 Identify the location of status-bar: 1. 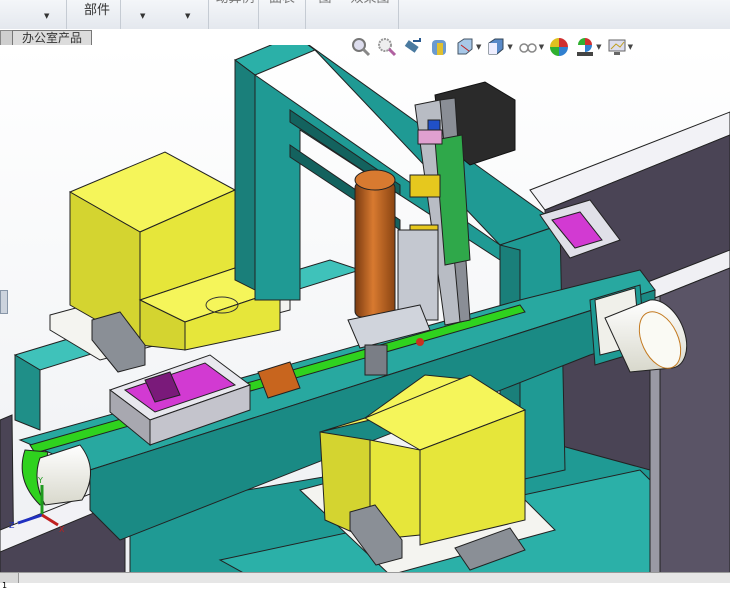
(365, 581).